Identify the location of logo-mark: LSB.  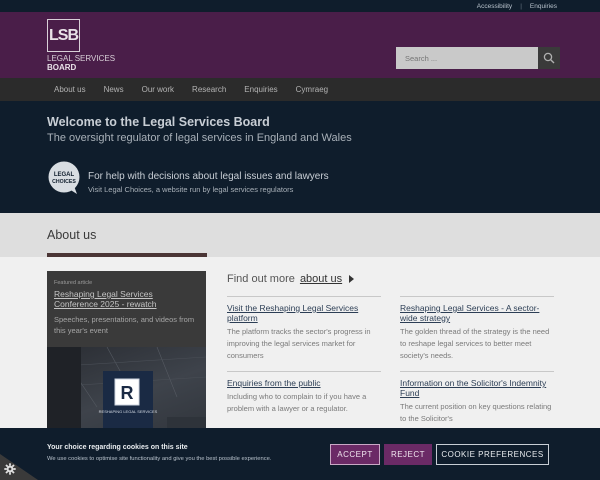
(63, 35).